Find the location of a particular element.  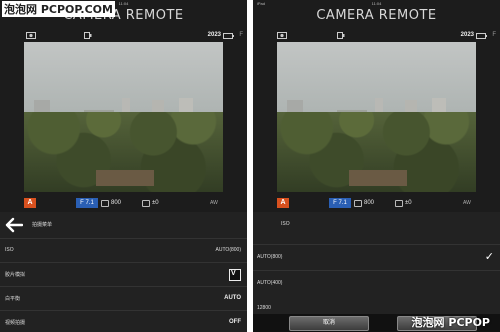

menu-item-movie: 视频拍摄 OFF is located at coordinates (123, 321).